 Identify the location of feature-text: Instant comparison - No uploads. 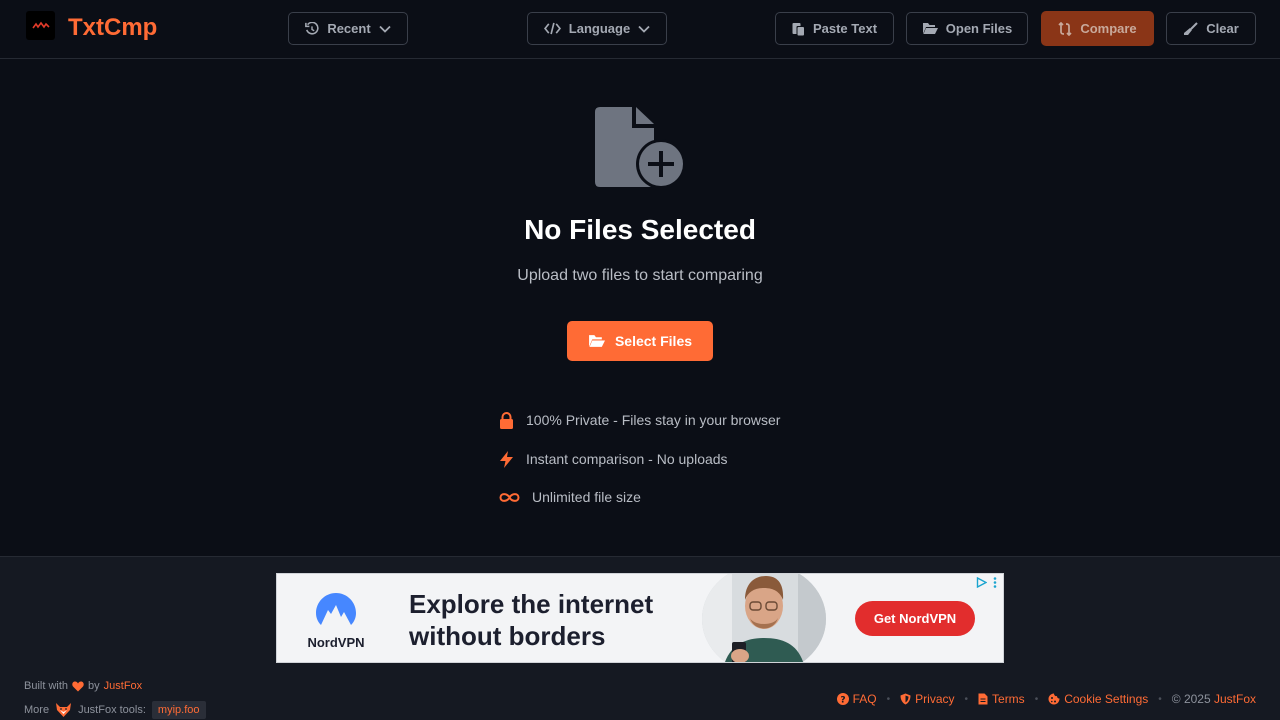
(627, 459).